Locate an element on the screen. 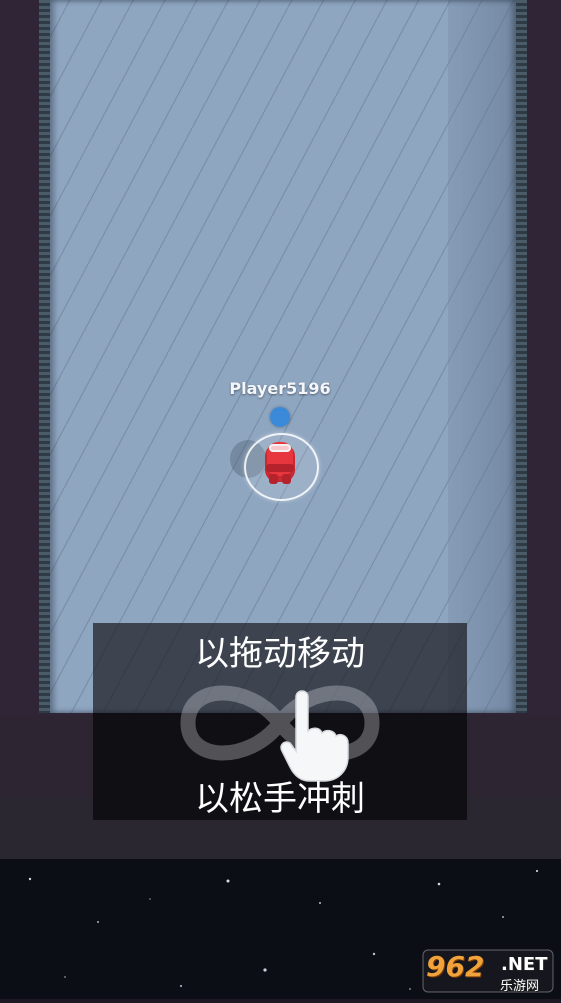 This screenshot has height=1003, width=561. player-character is located at coordinates (280, 462).